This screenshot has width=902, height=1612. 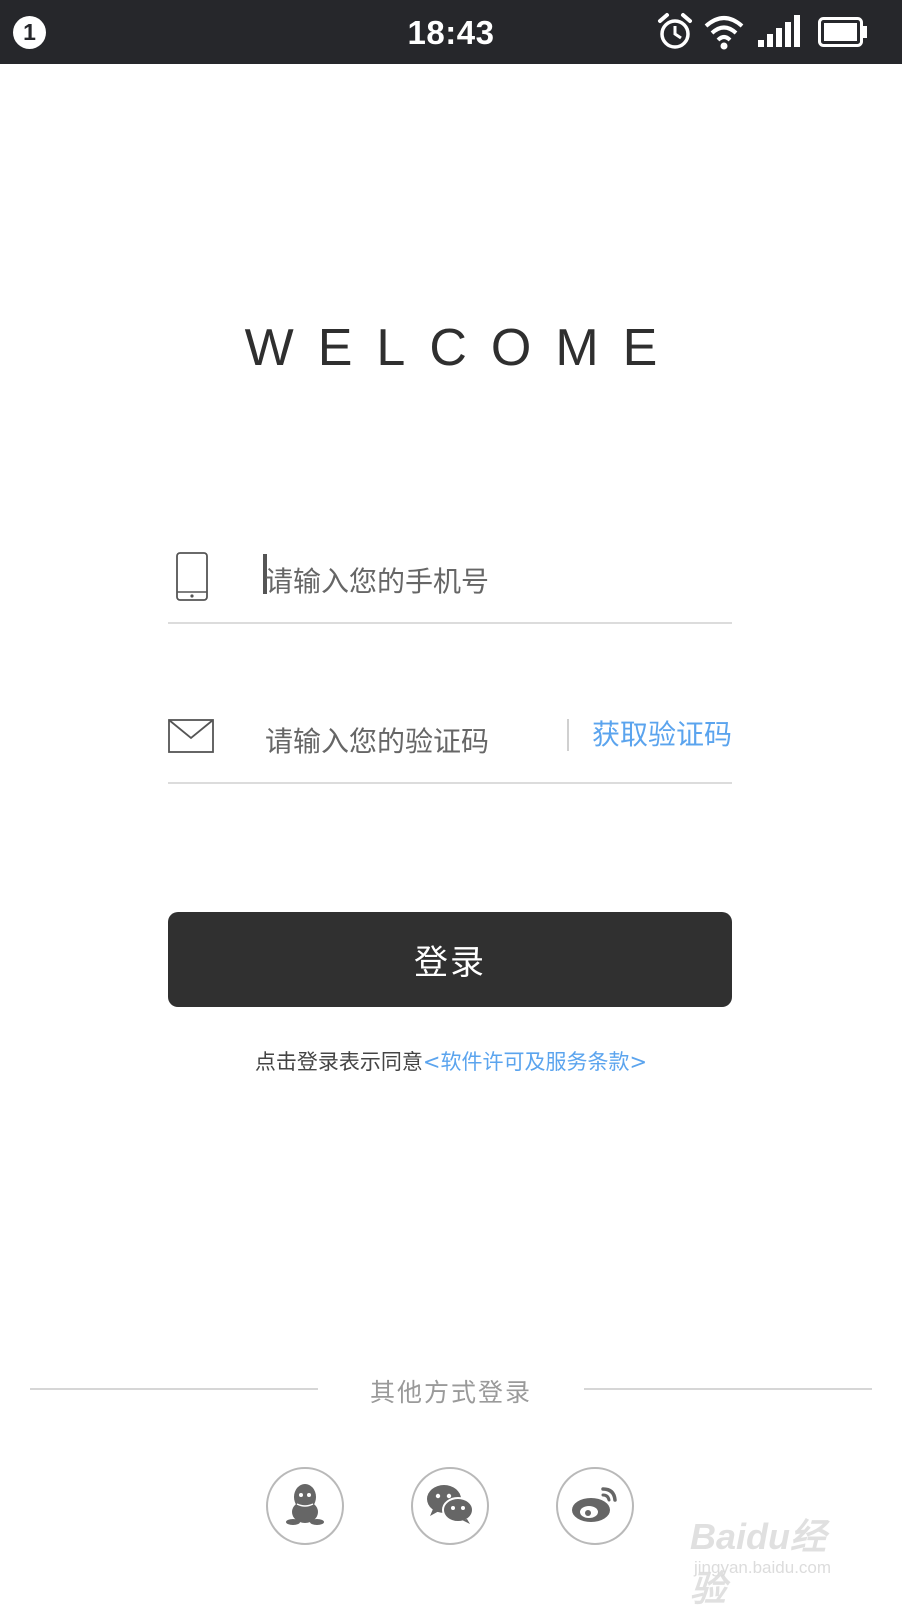 I want to click on get-code-button: 获取验证码, so click(x=662, y=735).